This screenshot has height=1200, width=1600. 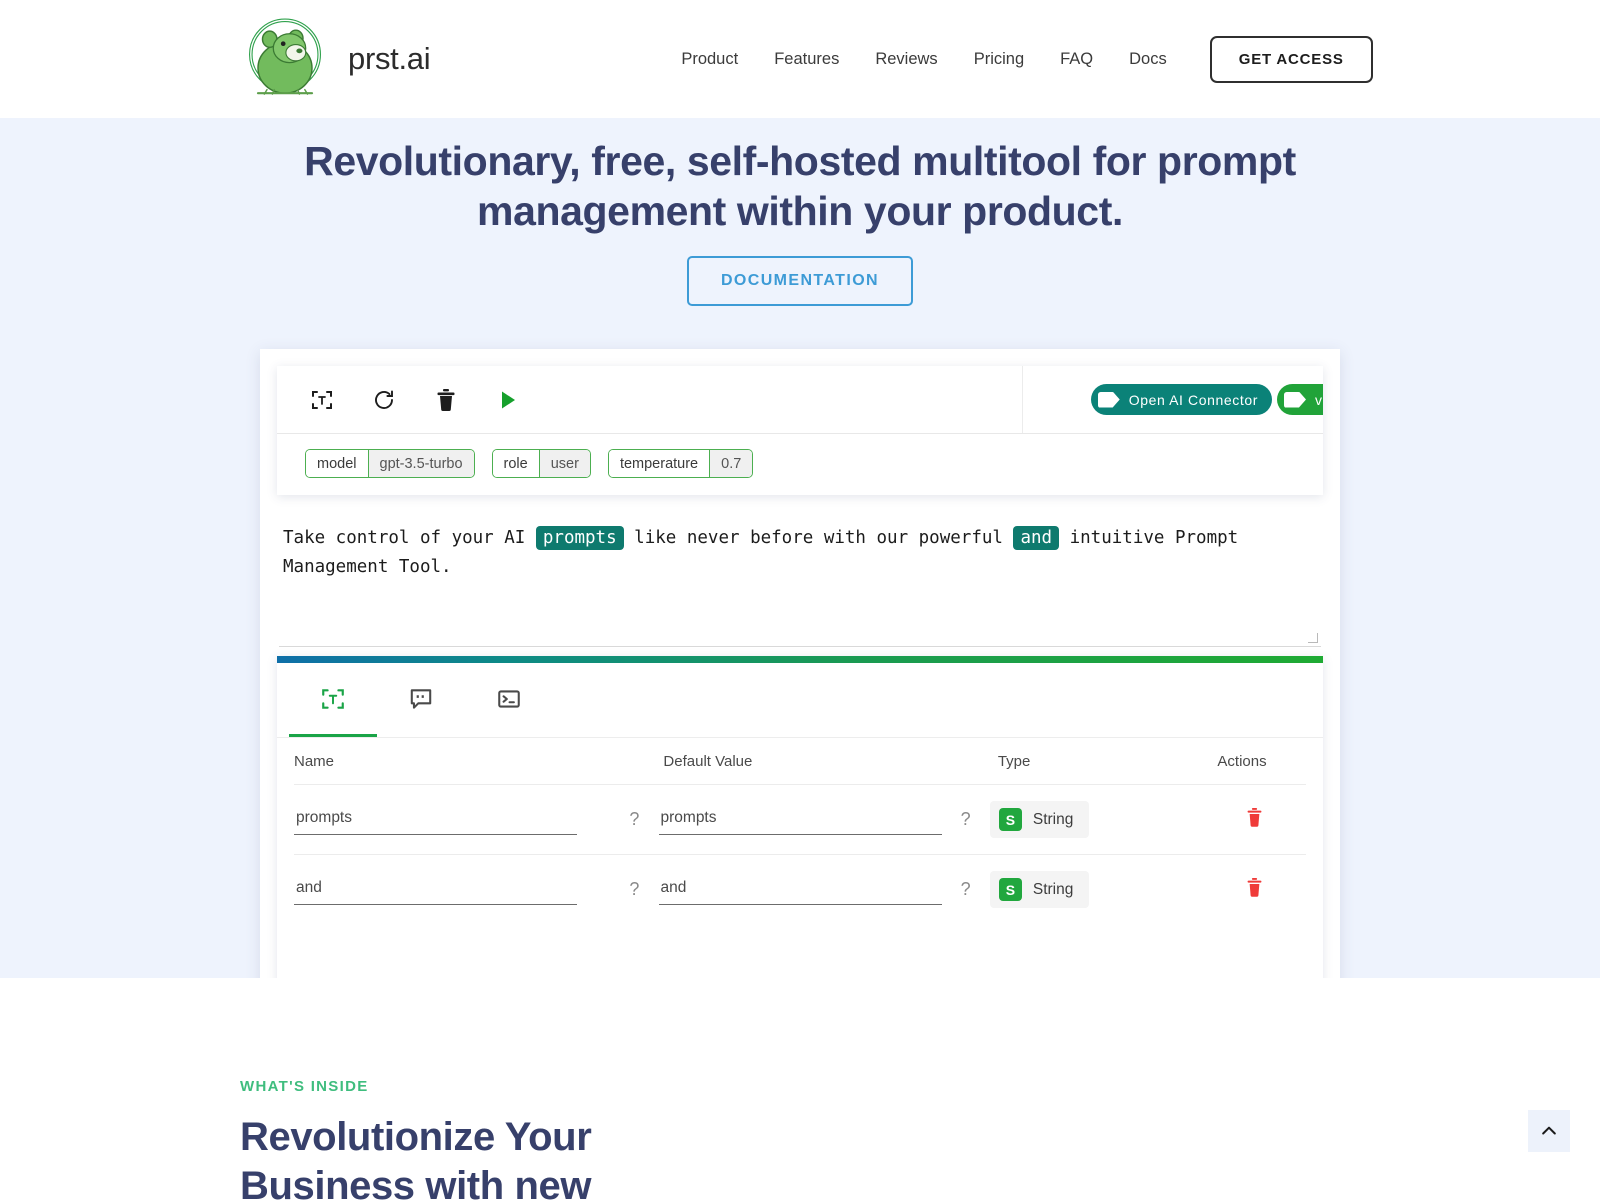 I want to click on param-value: 0.7, so click(x=731, y=464).